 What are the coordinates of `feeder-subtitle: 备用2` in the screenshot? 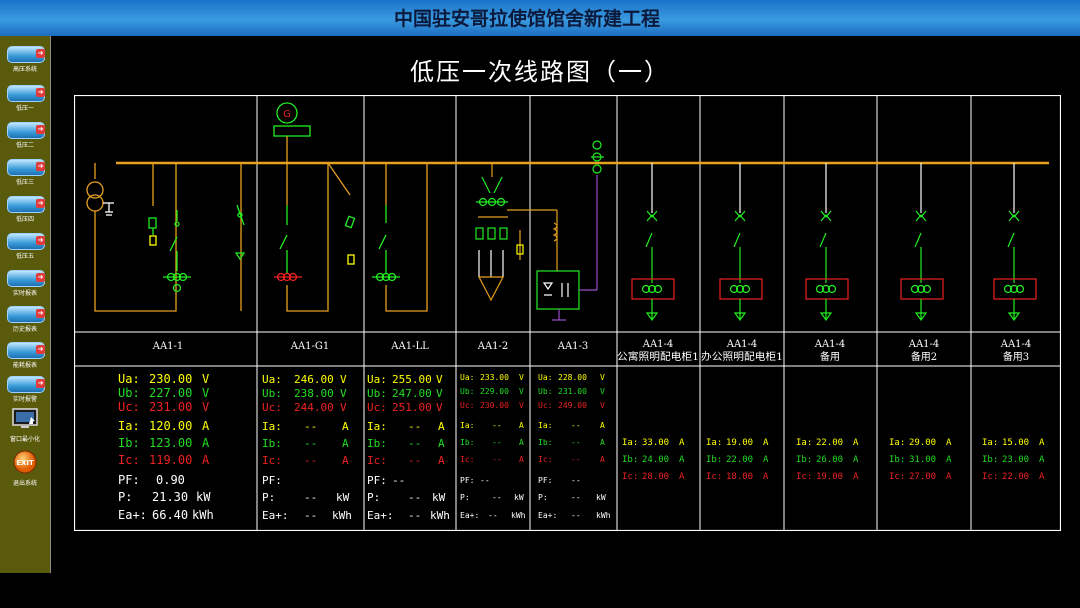 It's located at (924, 356).